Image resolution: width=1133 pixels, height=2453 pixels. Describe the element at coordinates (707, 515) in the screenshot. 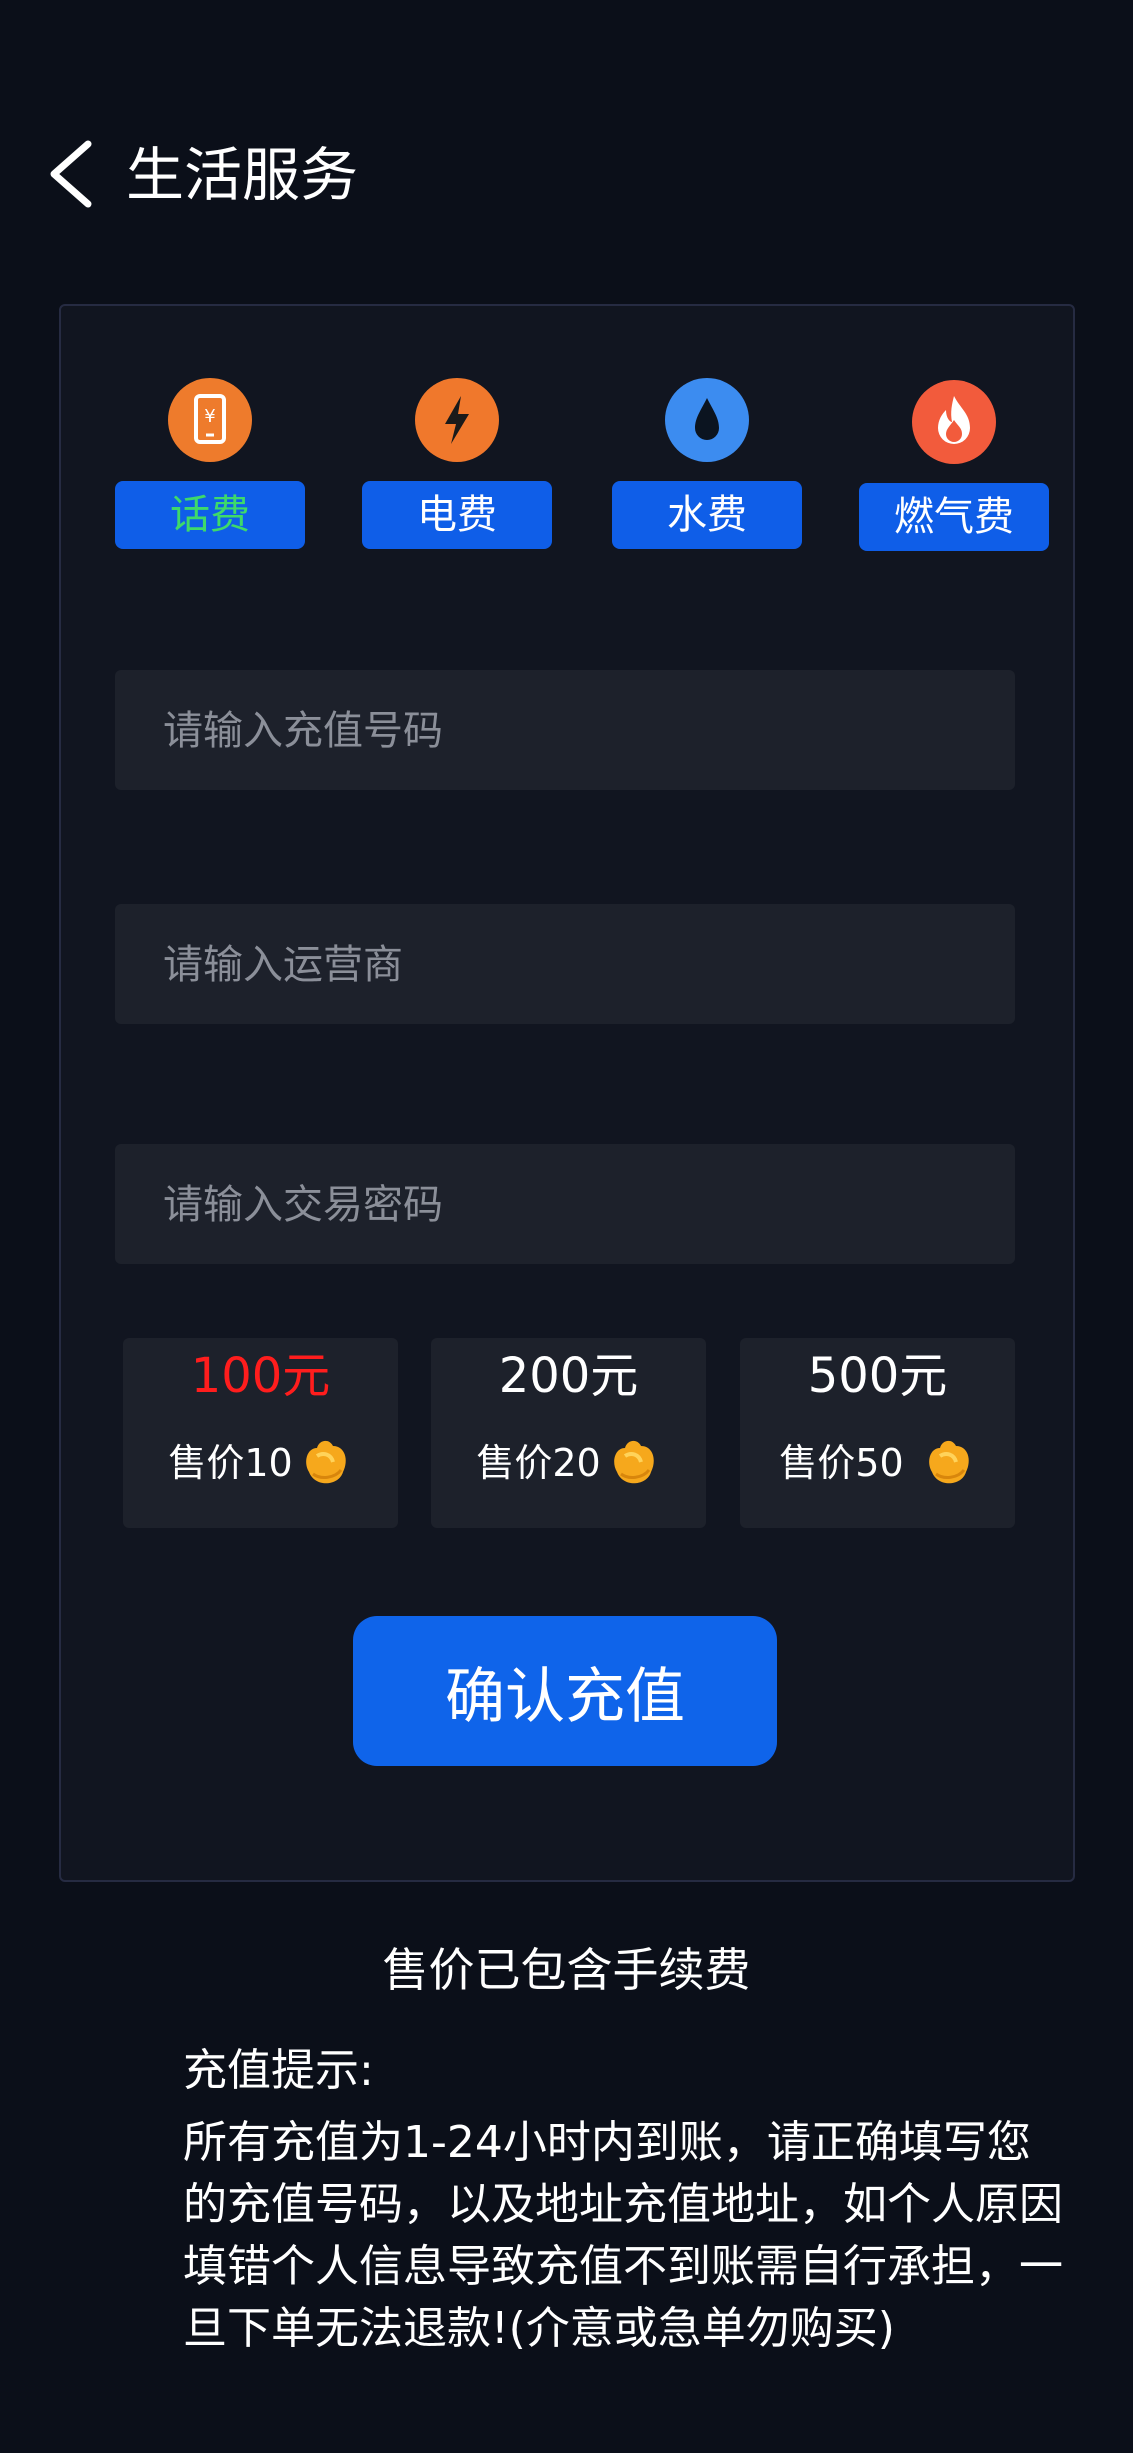

I see `service-label-water: 水费` at that location.